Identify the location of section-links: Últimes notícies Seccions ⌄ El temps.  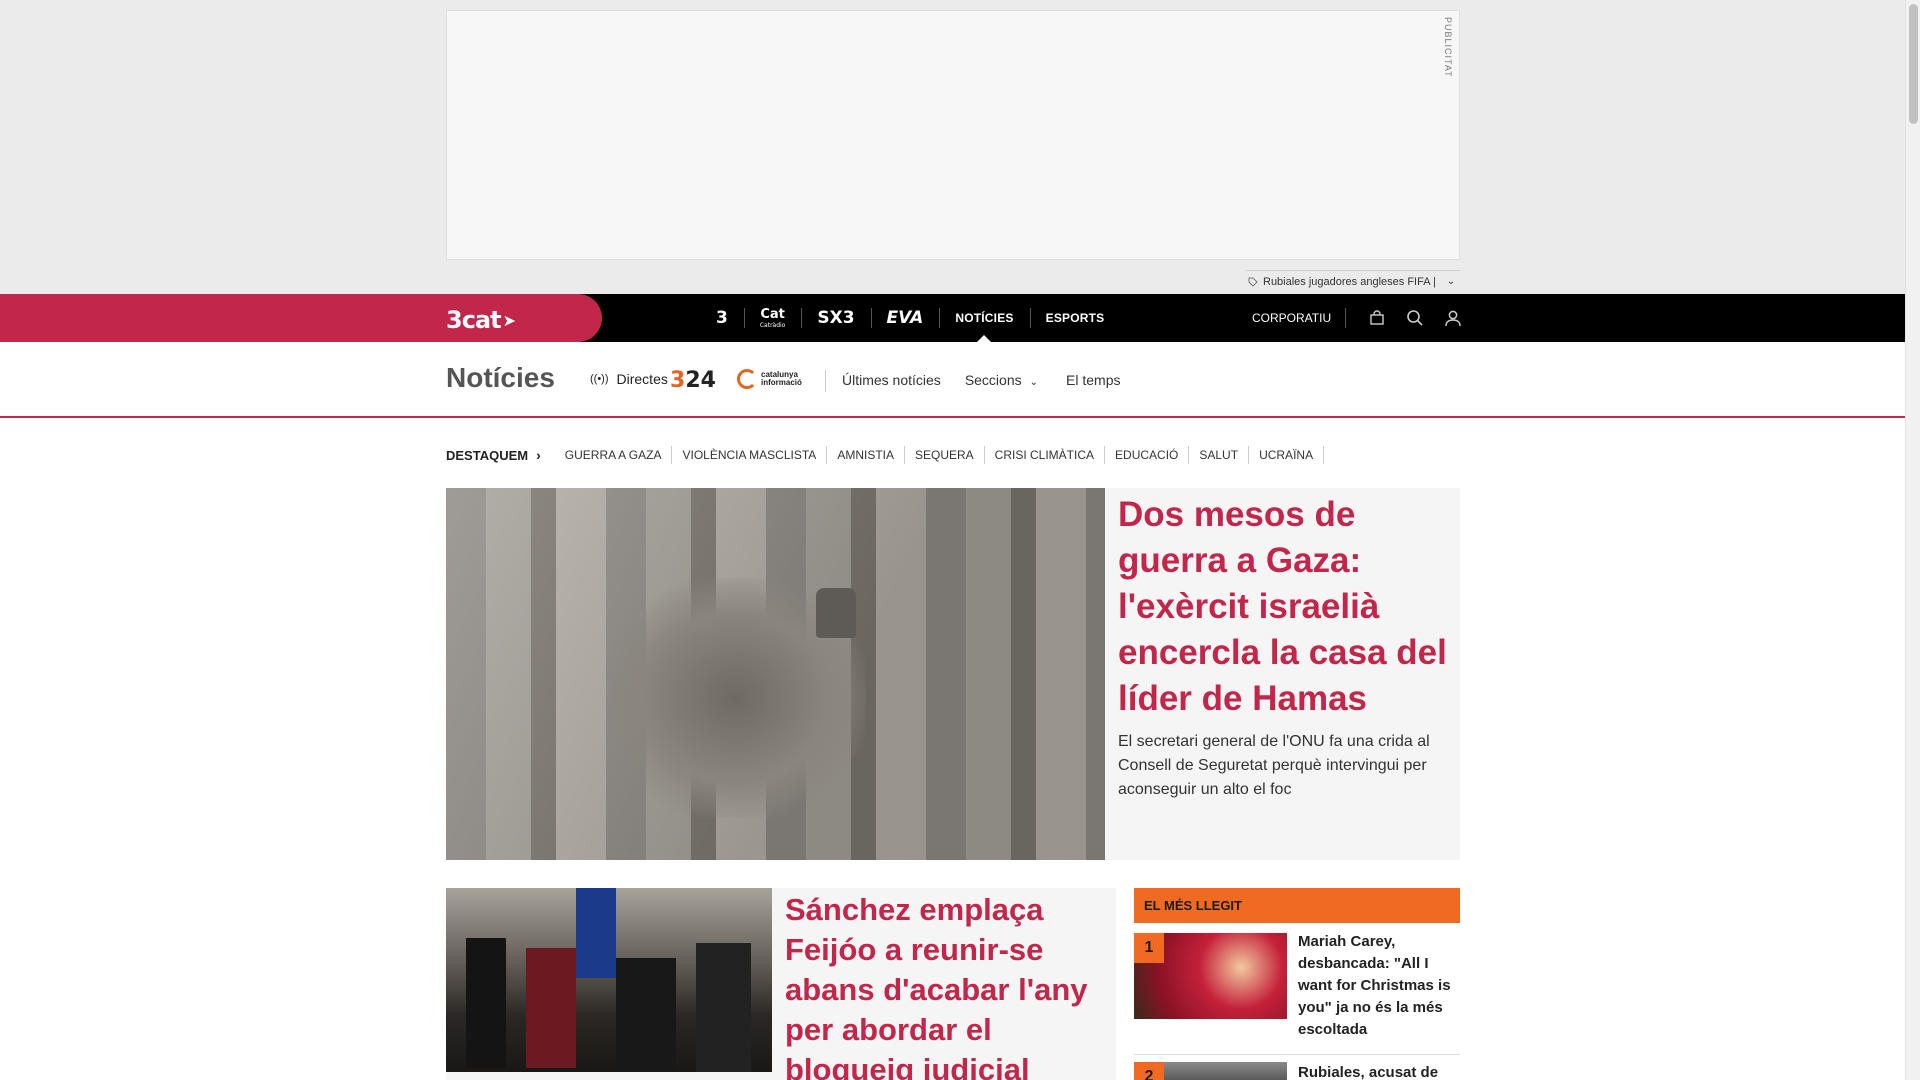
(981, 380).